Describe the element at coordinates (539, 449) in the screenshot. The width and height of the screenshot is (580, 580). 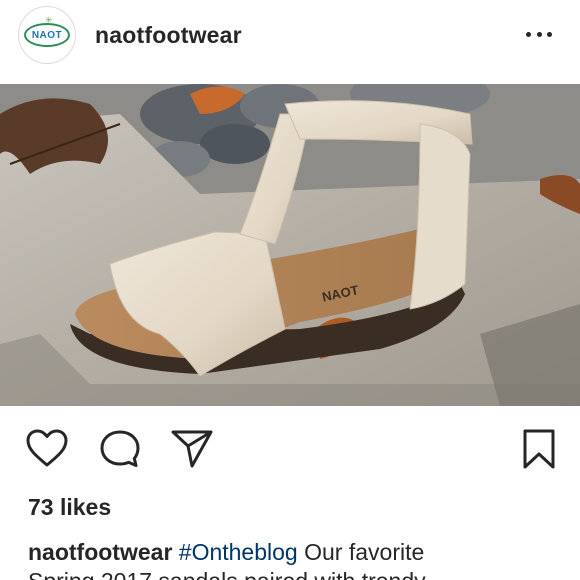
I see `bookmark-icon` at that location.